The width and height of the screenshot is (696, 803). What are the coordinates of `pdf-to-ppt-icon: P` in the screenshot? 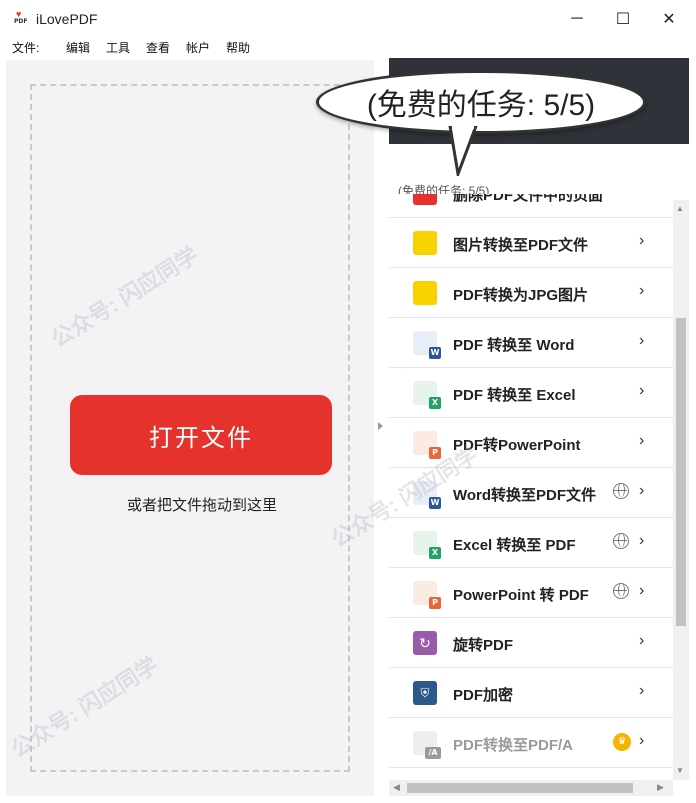 It's located at (427, 445).